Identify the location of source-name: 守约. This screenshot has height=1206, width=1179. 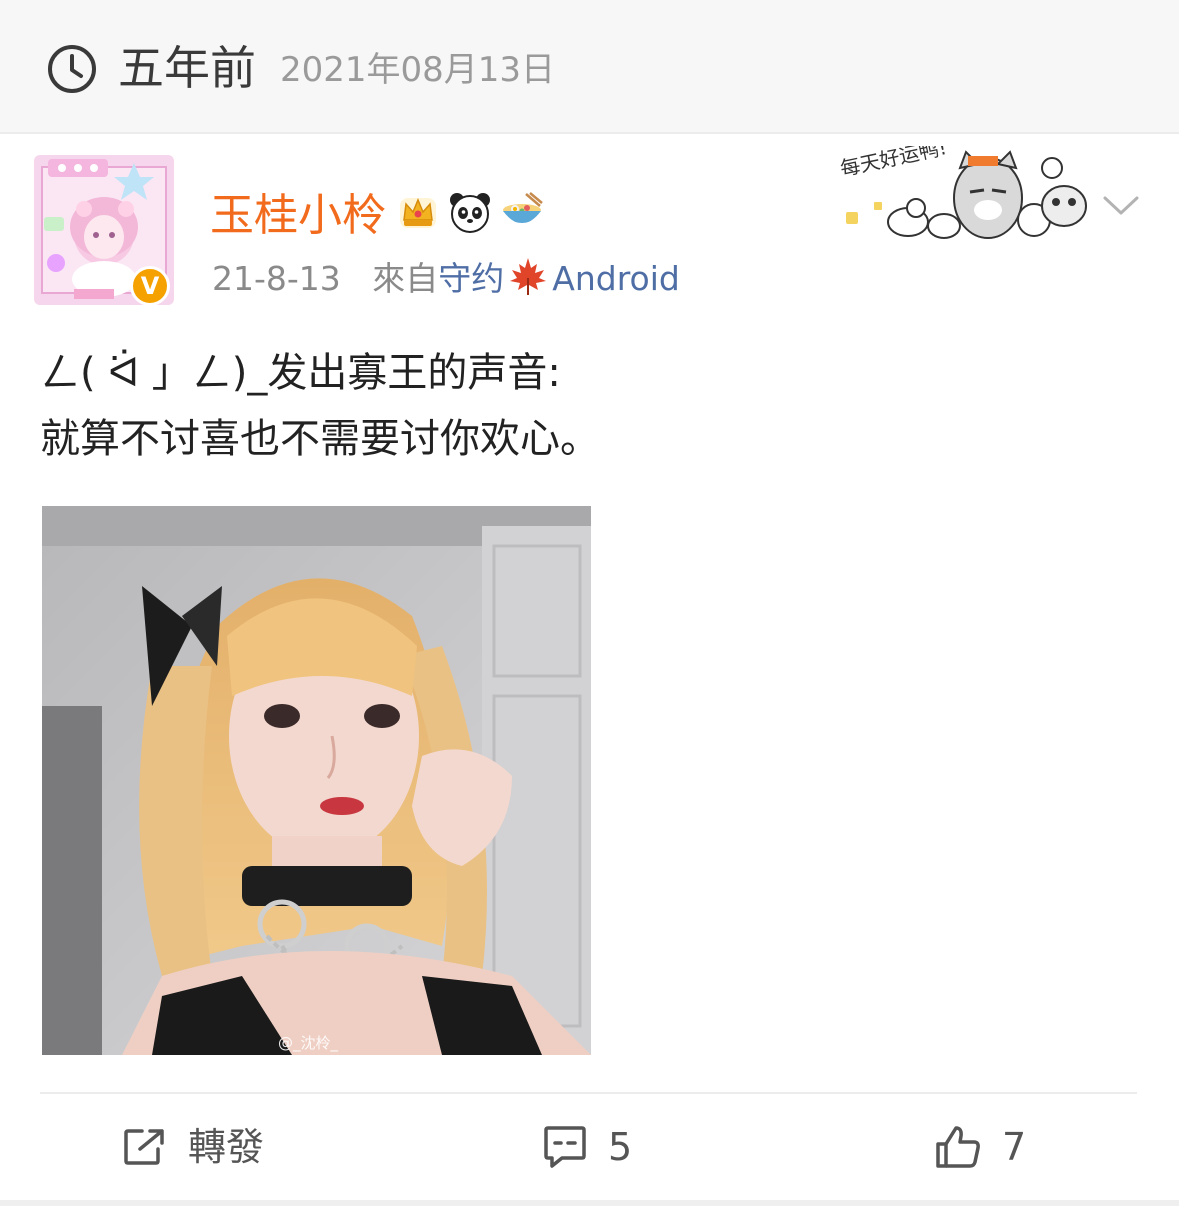
(471, 278).